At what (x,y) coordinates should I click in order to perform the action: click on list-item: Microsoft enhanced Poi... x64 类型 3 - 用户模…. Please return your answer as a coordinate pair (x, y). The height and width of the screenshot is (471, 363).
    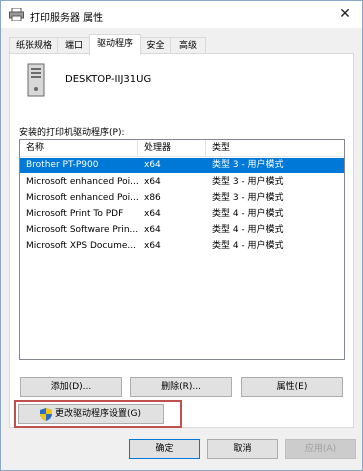
    Looking at the image, I should click on (182, 182).